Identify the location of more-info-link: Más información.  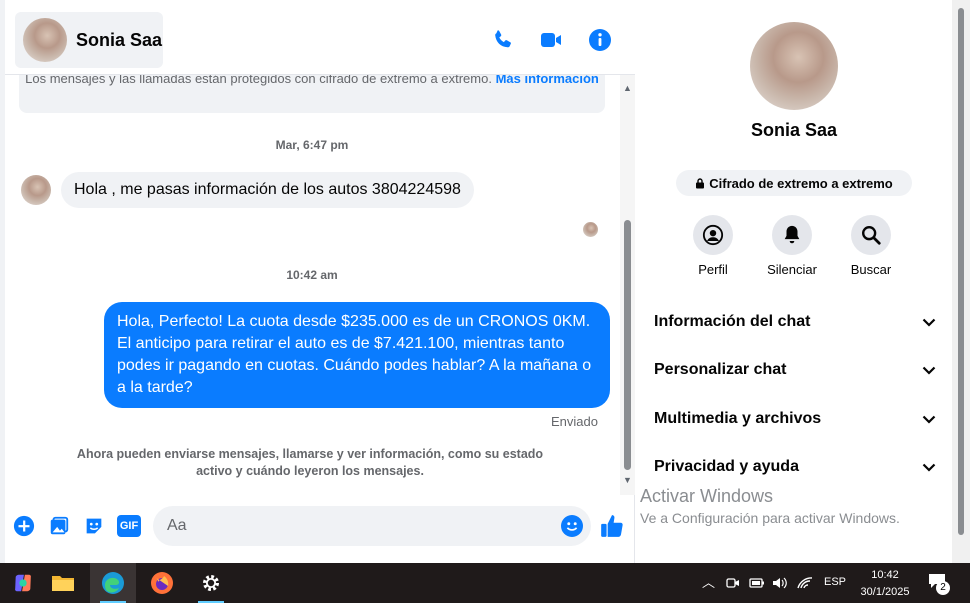
(547, 80).